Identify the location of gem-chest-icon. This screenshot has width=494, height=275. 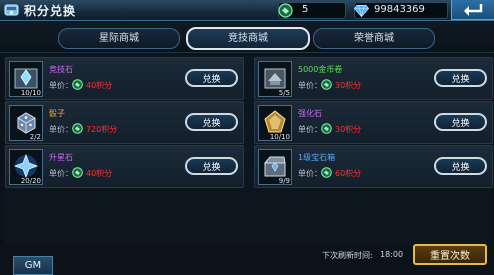
(274, 166).